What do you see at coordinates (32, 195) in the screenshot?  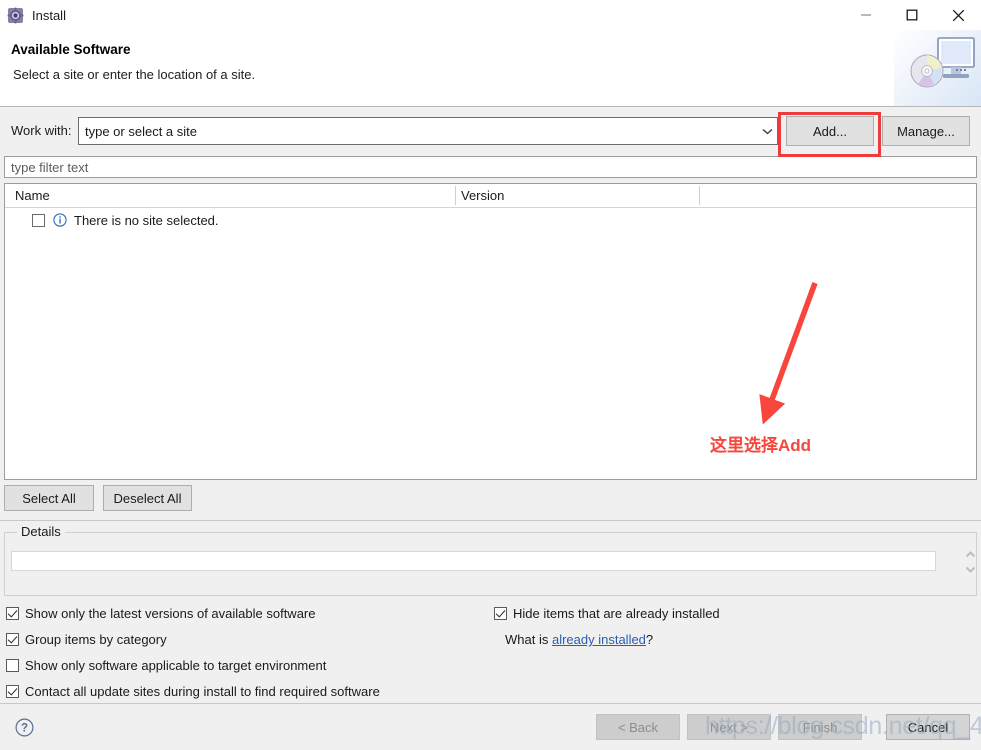 I see `column-header-name: Name` at bounding box center [32, 195].